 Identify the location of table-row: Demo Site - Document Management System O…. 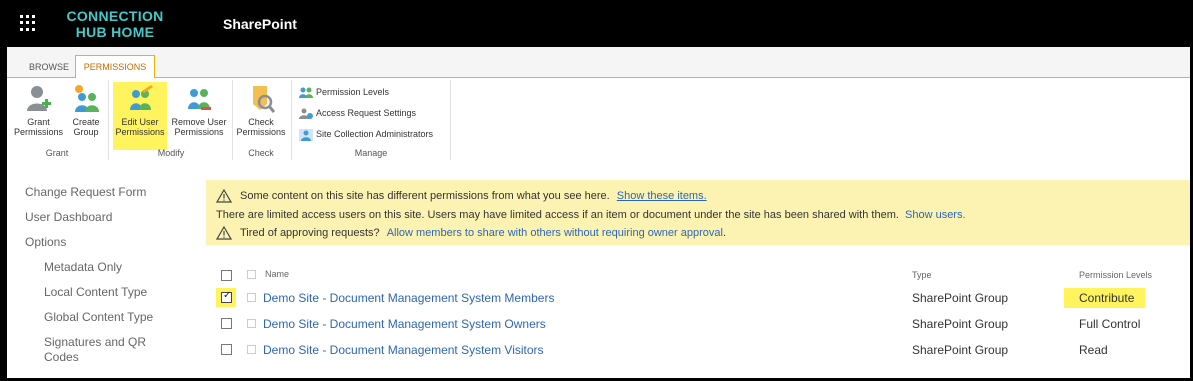
(698, 325).